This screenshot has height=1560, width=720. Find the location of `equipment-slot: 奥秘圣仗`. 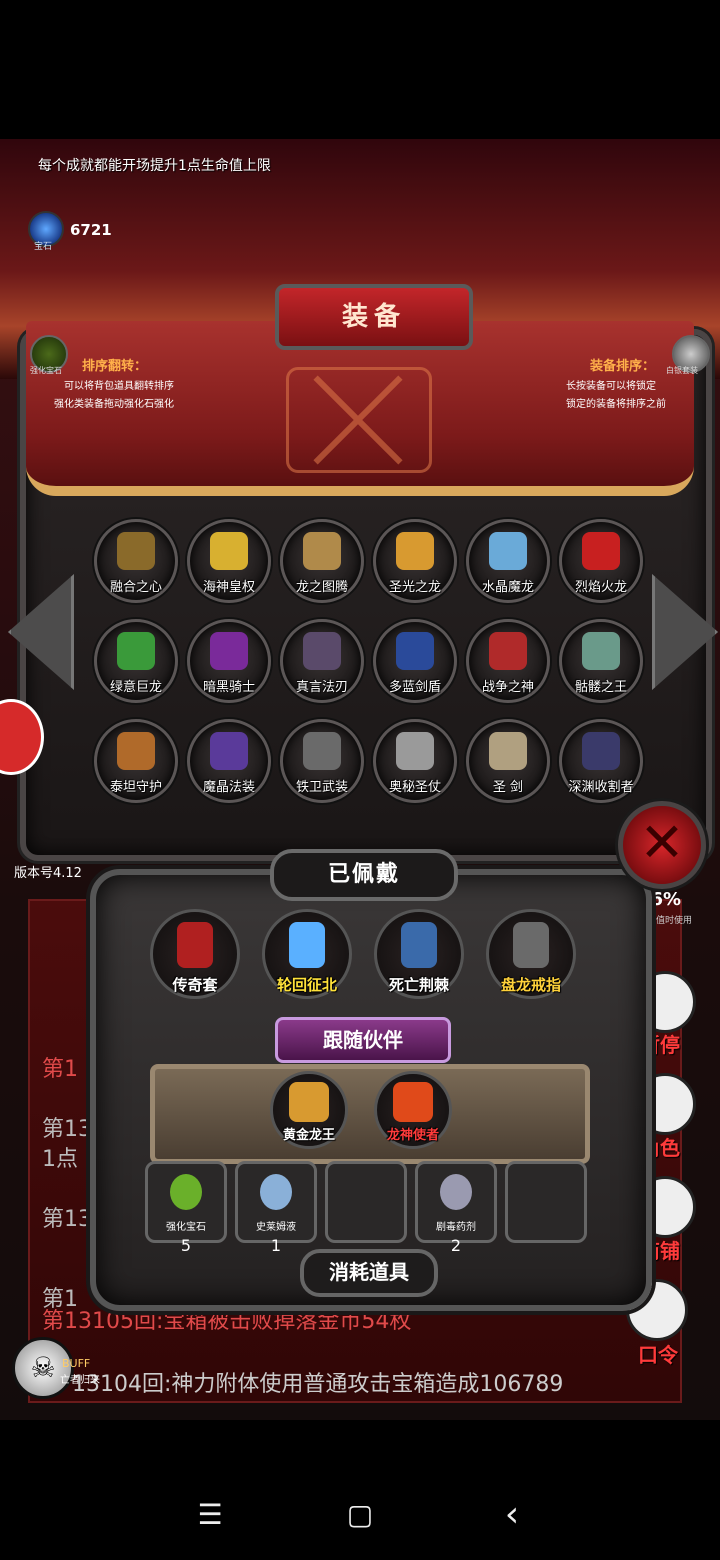

equipment-slot: 奥秘圣仗 is located at coordinates (415, 761).